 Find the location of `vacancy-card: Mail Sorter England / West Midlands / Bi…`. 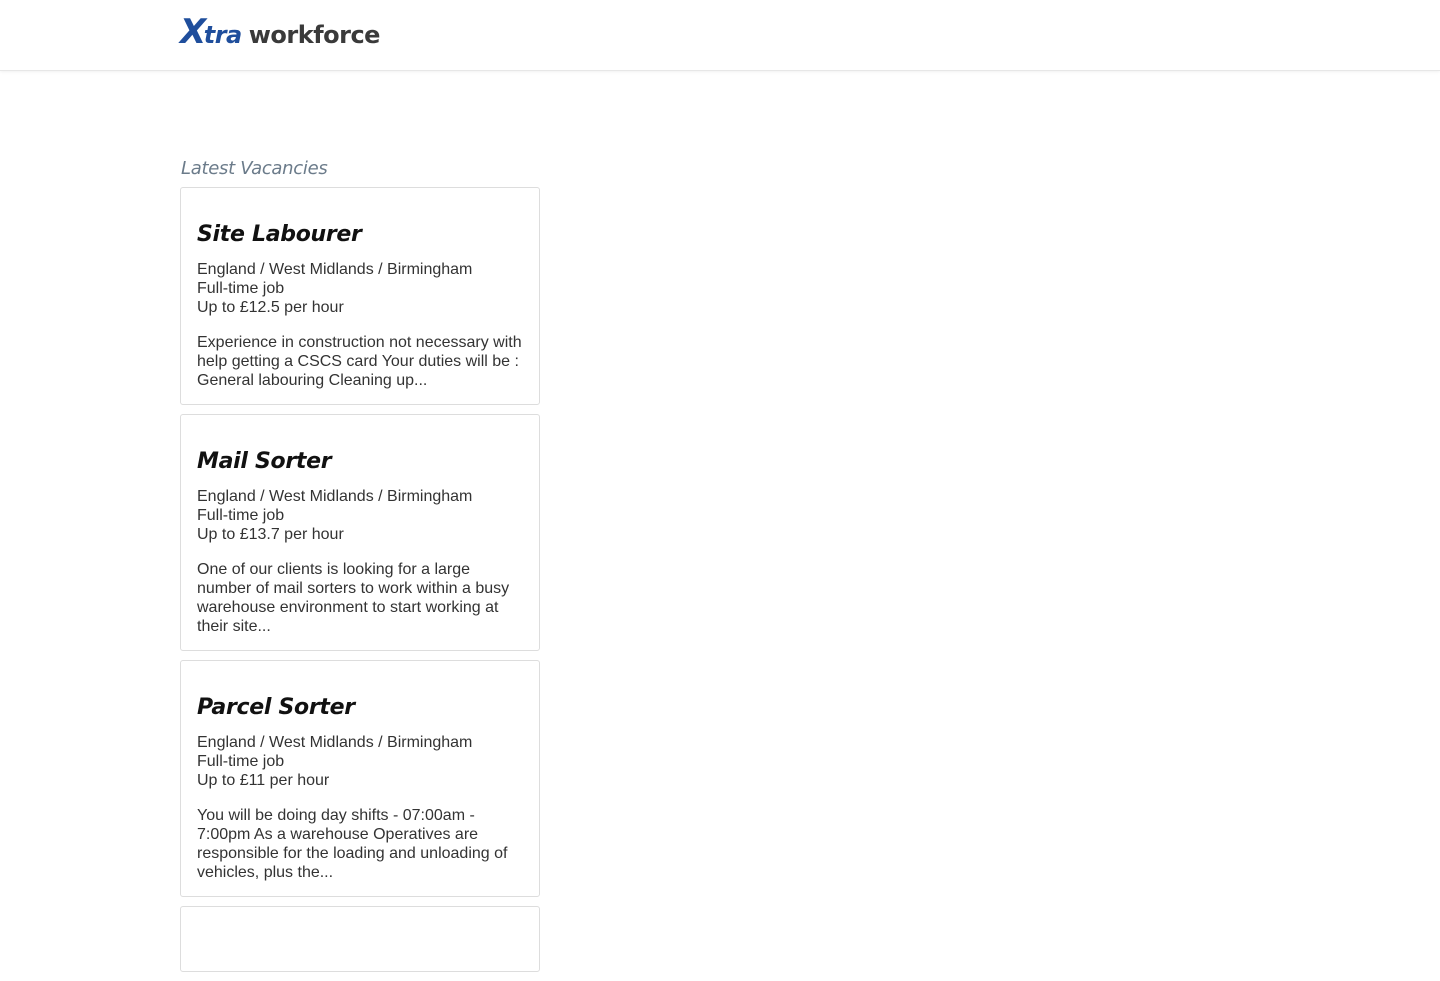

vacancy-card: Mail Sorter England / West Midlands / Bi… is located at coordinates (360, 532).